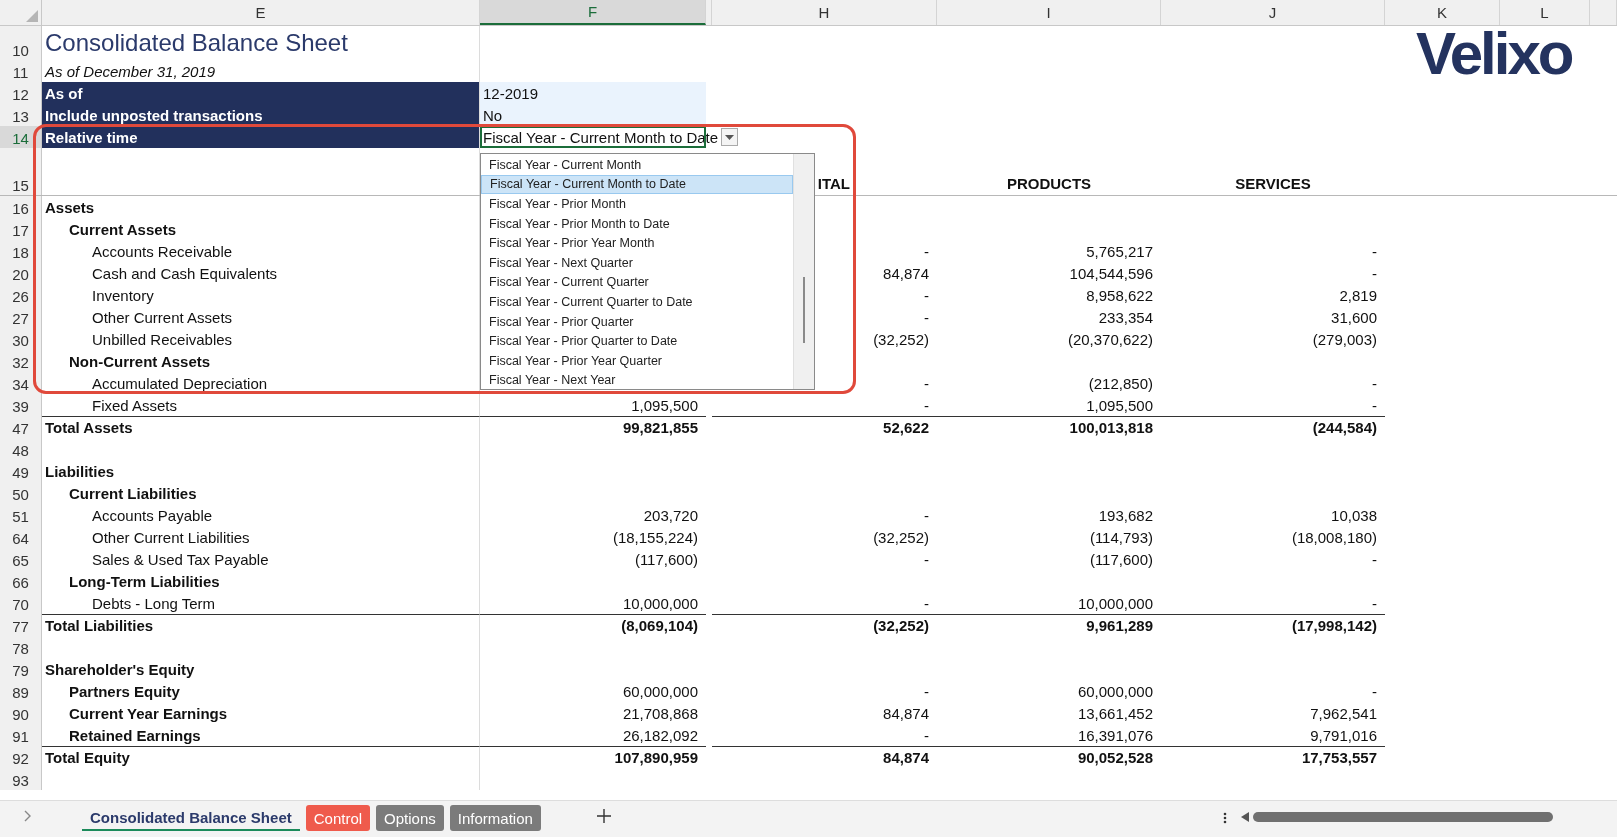  I want to click on table-cell: 7,962,541, so click(1343, 713).